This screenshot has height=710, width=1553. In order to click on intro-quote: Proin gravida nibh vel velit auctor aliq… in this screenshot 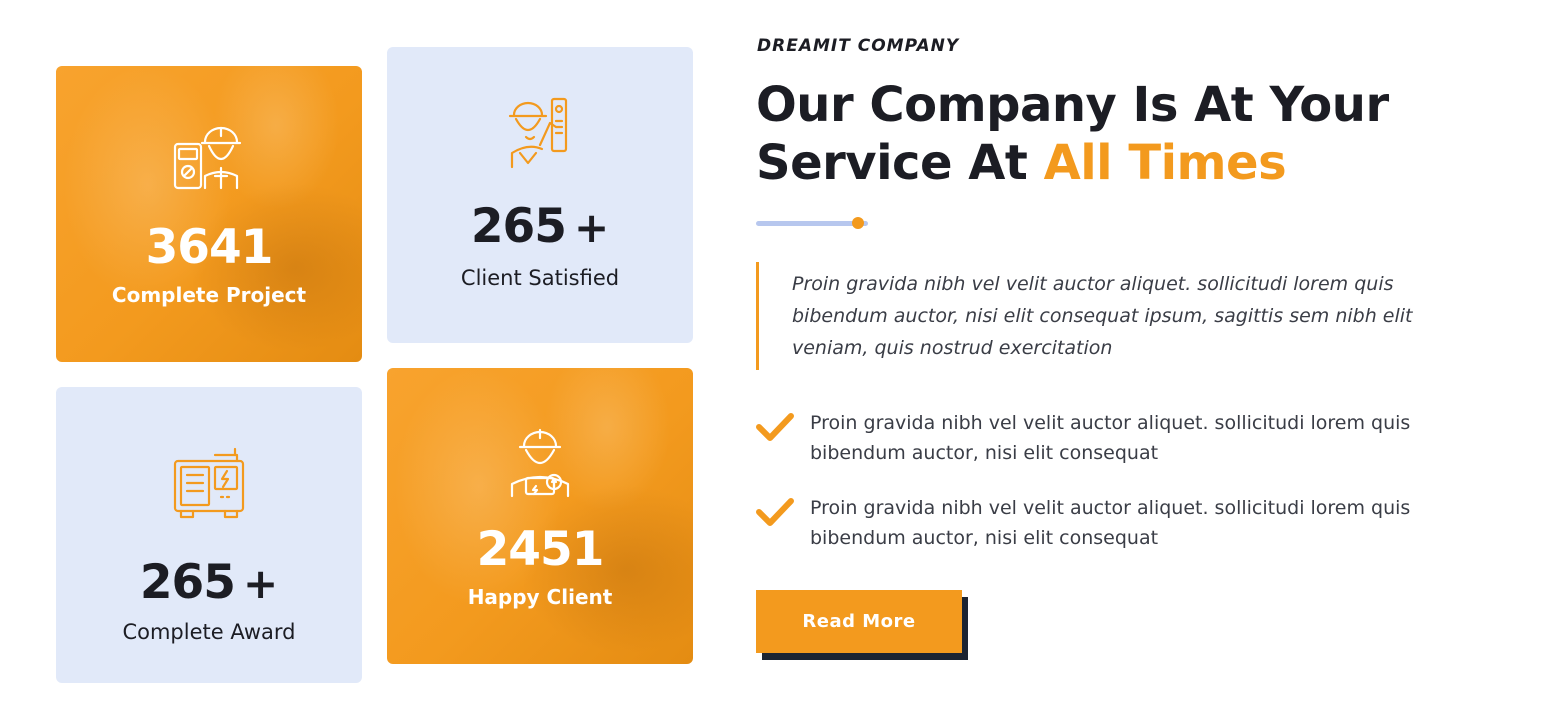, I will do `click(1096, 316)`.